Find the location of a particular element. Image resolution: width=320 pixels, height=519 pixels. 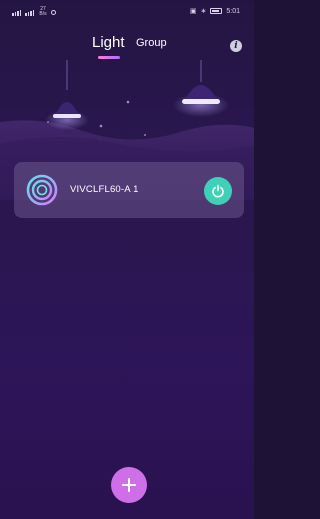

nfc-icon: ▣ is located at coordinates (193, 11).